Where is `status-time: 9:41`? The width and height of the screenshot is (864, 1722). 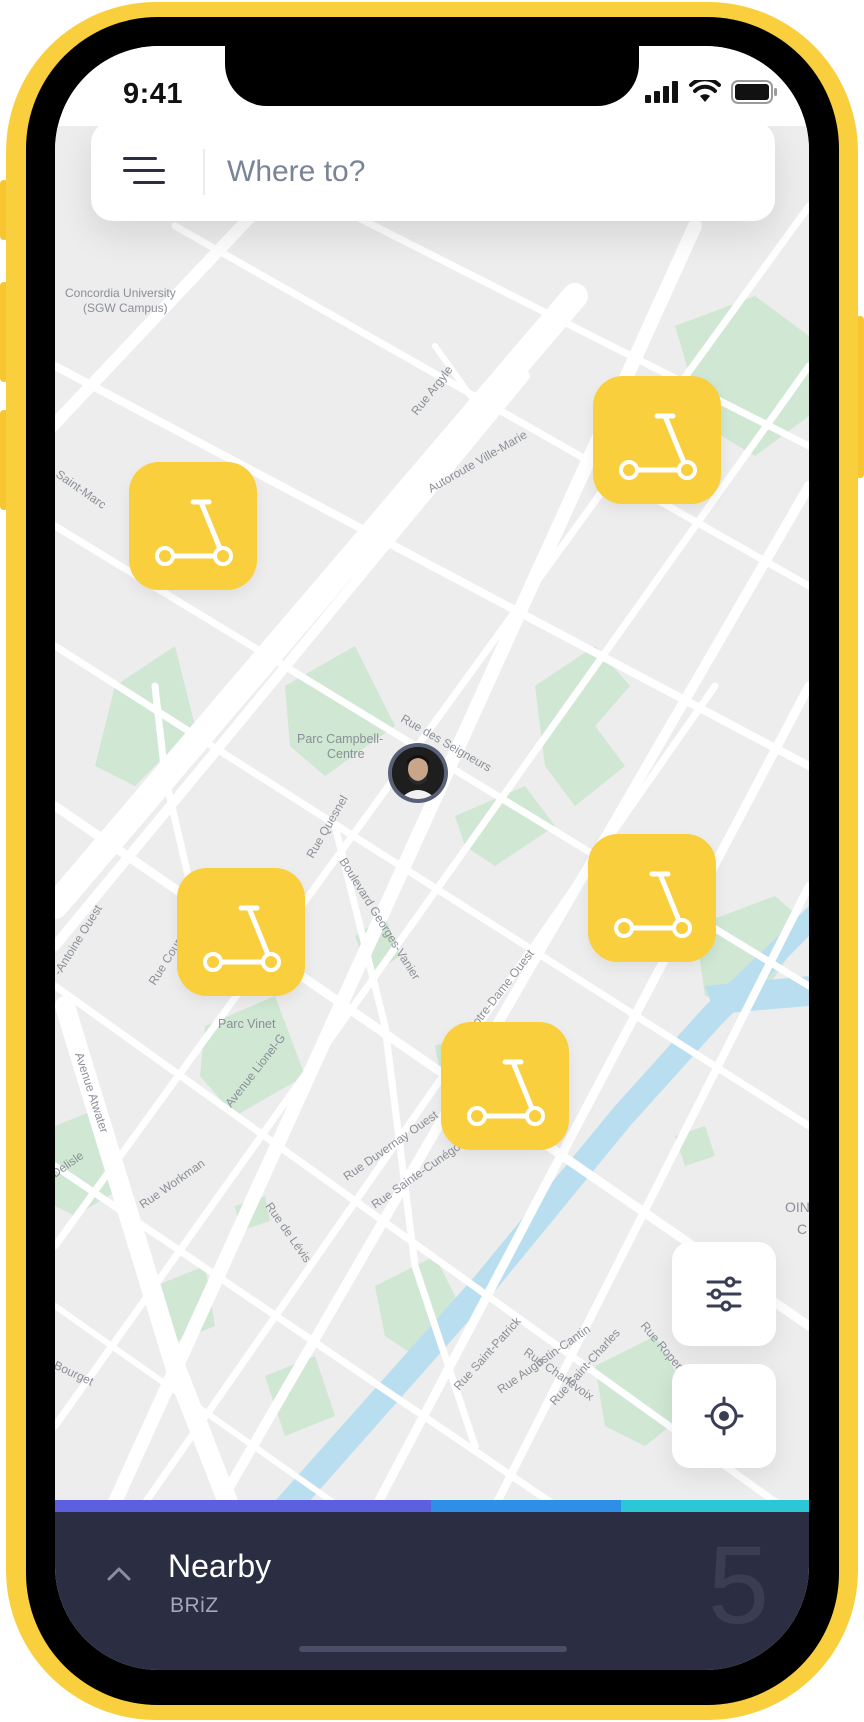
status-time: 9:41 is located at coordinates (153, 94).